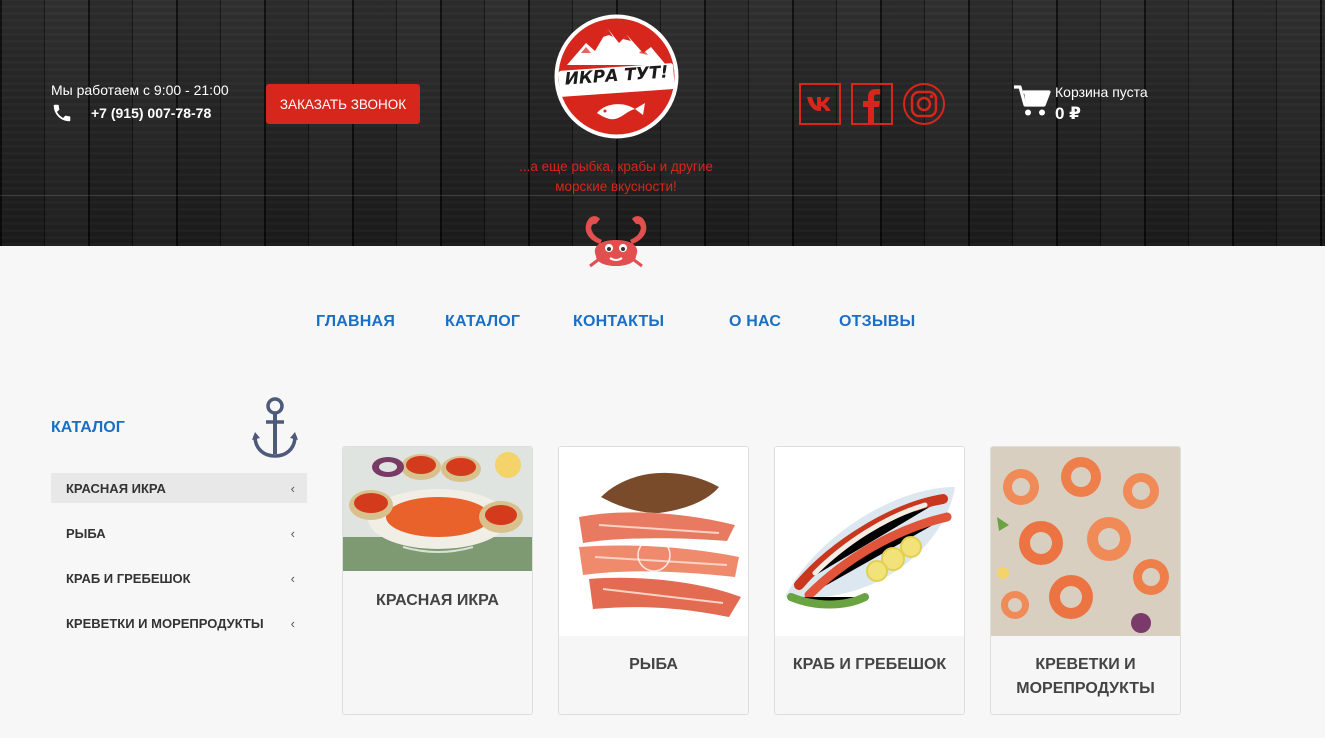 This screenshot has height=738, width=1325. Describe the element at coordinates (755, 322) in the screenshot. I see `nav-about: О НАС` at that location.